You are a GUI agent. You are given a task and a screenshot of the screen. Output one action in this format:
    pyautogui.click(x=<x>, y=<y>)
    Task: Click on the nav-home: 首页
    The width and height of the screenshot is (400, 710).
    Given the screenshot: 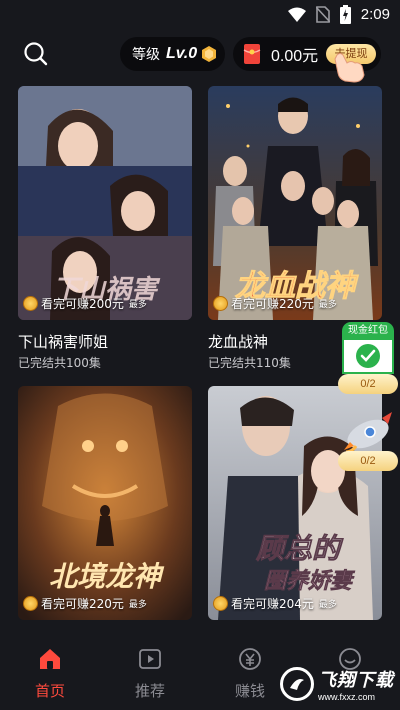 What is the action you would take?
    pyautogui.click(x=50, y=673)
    